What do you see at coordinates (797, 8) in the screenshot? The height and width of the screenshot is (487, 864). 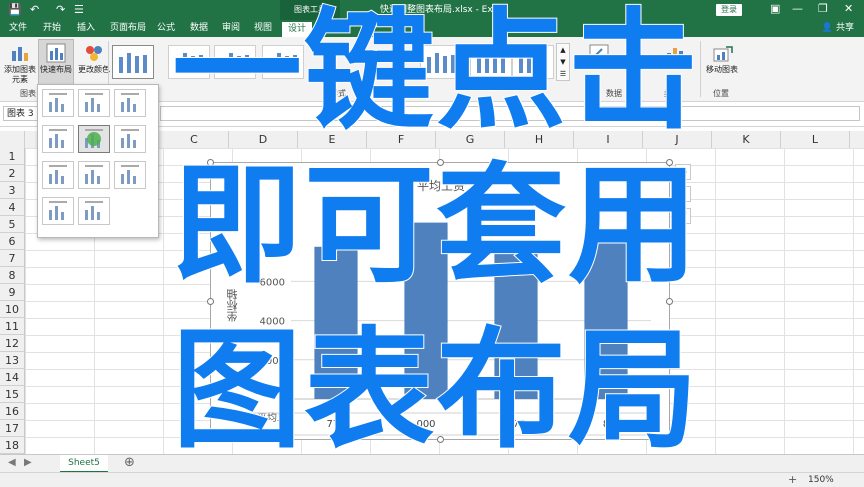 I see `minimize-icon: —` at bounding box center [797, 8].